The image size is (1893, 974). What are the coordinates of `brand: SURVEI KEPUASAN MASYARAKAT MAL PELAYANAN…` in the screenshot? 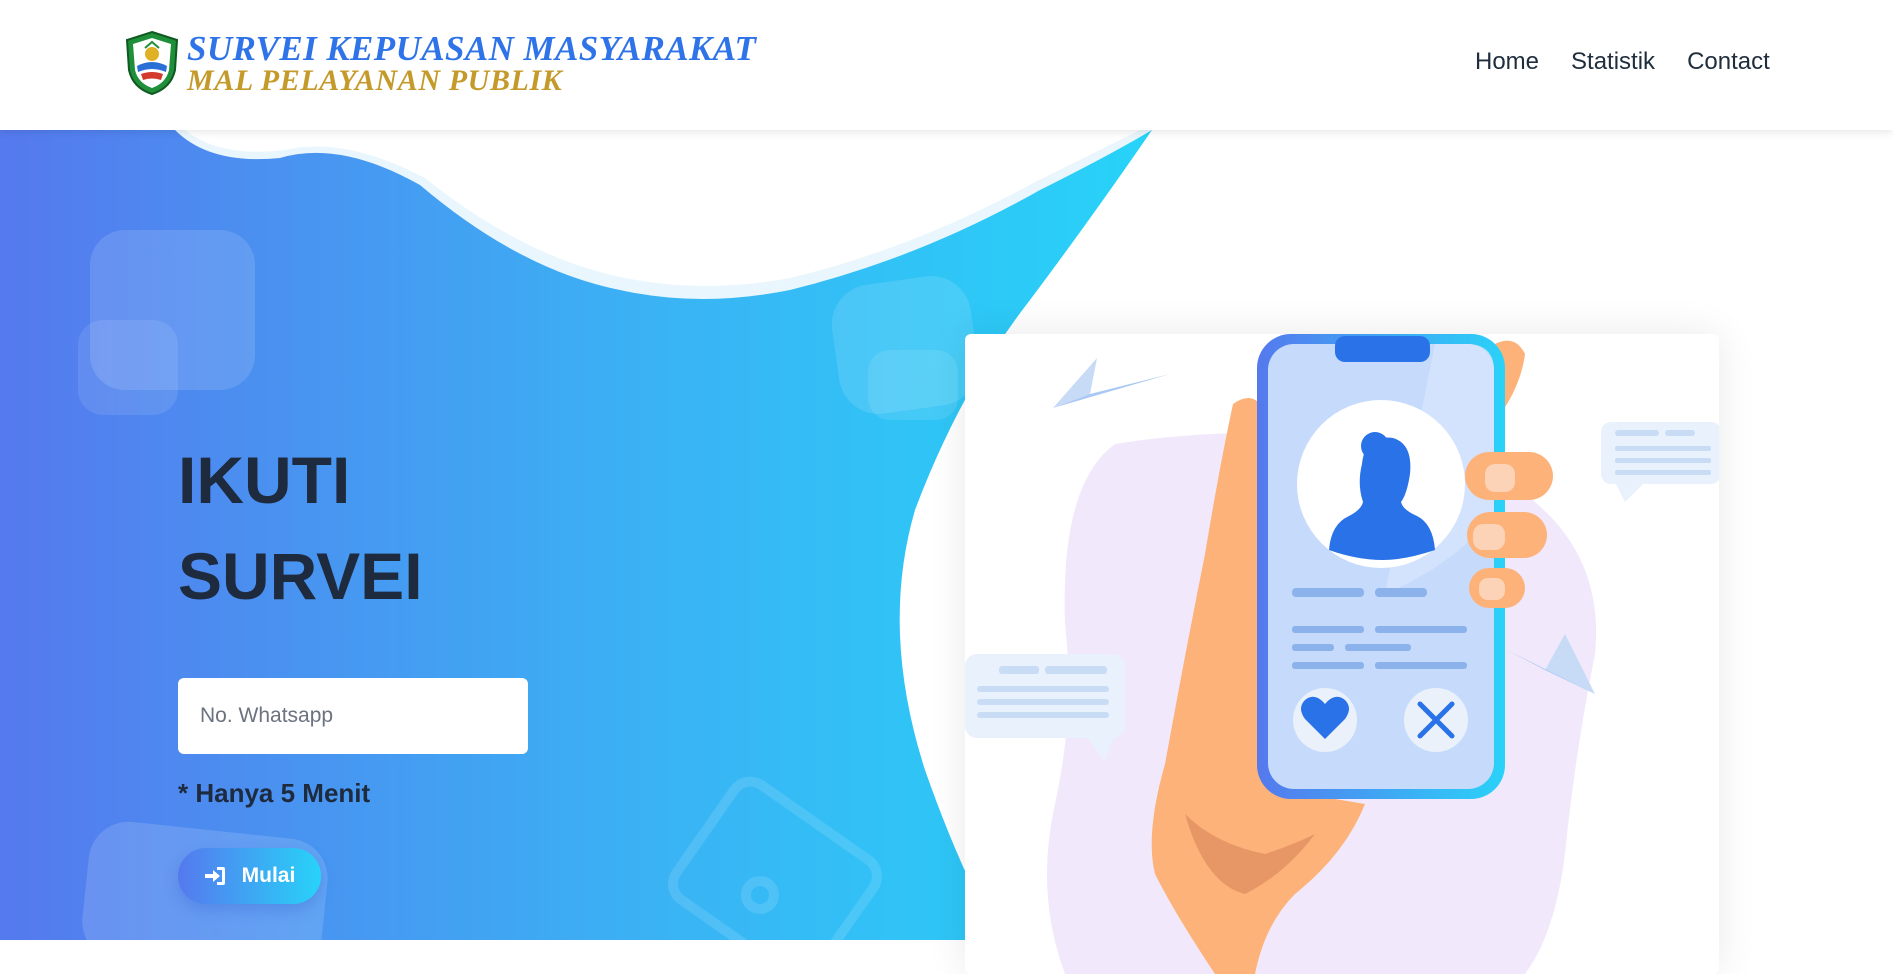 It's located at (439, 63).